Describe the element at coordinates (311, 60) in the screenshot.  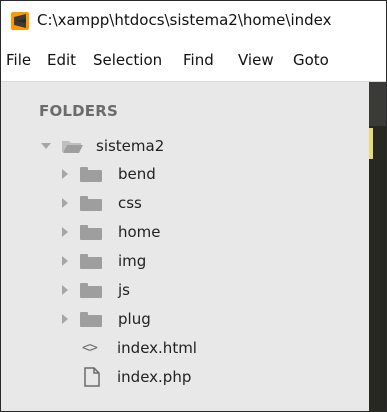
I see `menu-goto: Goto` at that location.